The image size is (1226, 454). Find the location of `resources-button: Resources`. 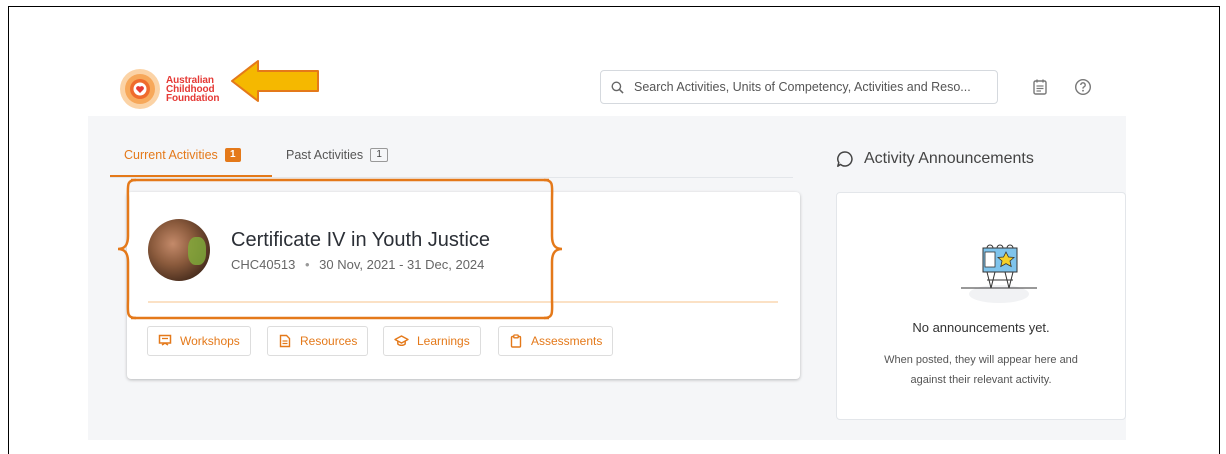

resources-button: Resources is located at coordinates (318, 341).